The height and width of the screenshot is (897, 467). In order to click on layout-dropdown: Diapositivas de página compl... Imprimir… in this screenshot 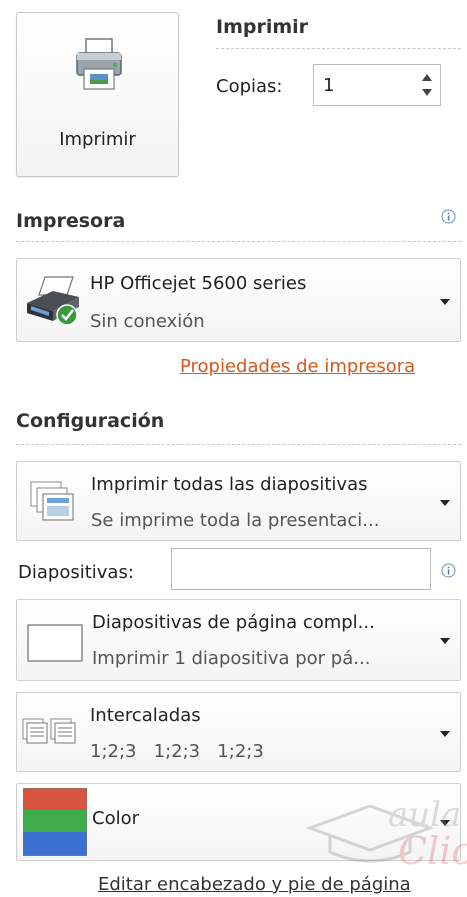, I will do `click(238, 640)`.